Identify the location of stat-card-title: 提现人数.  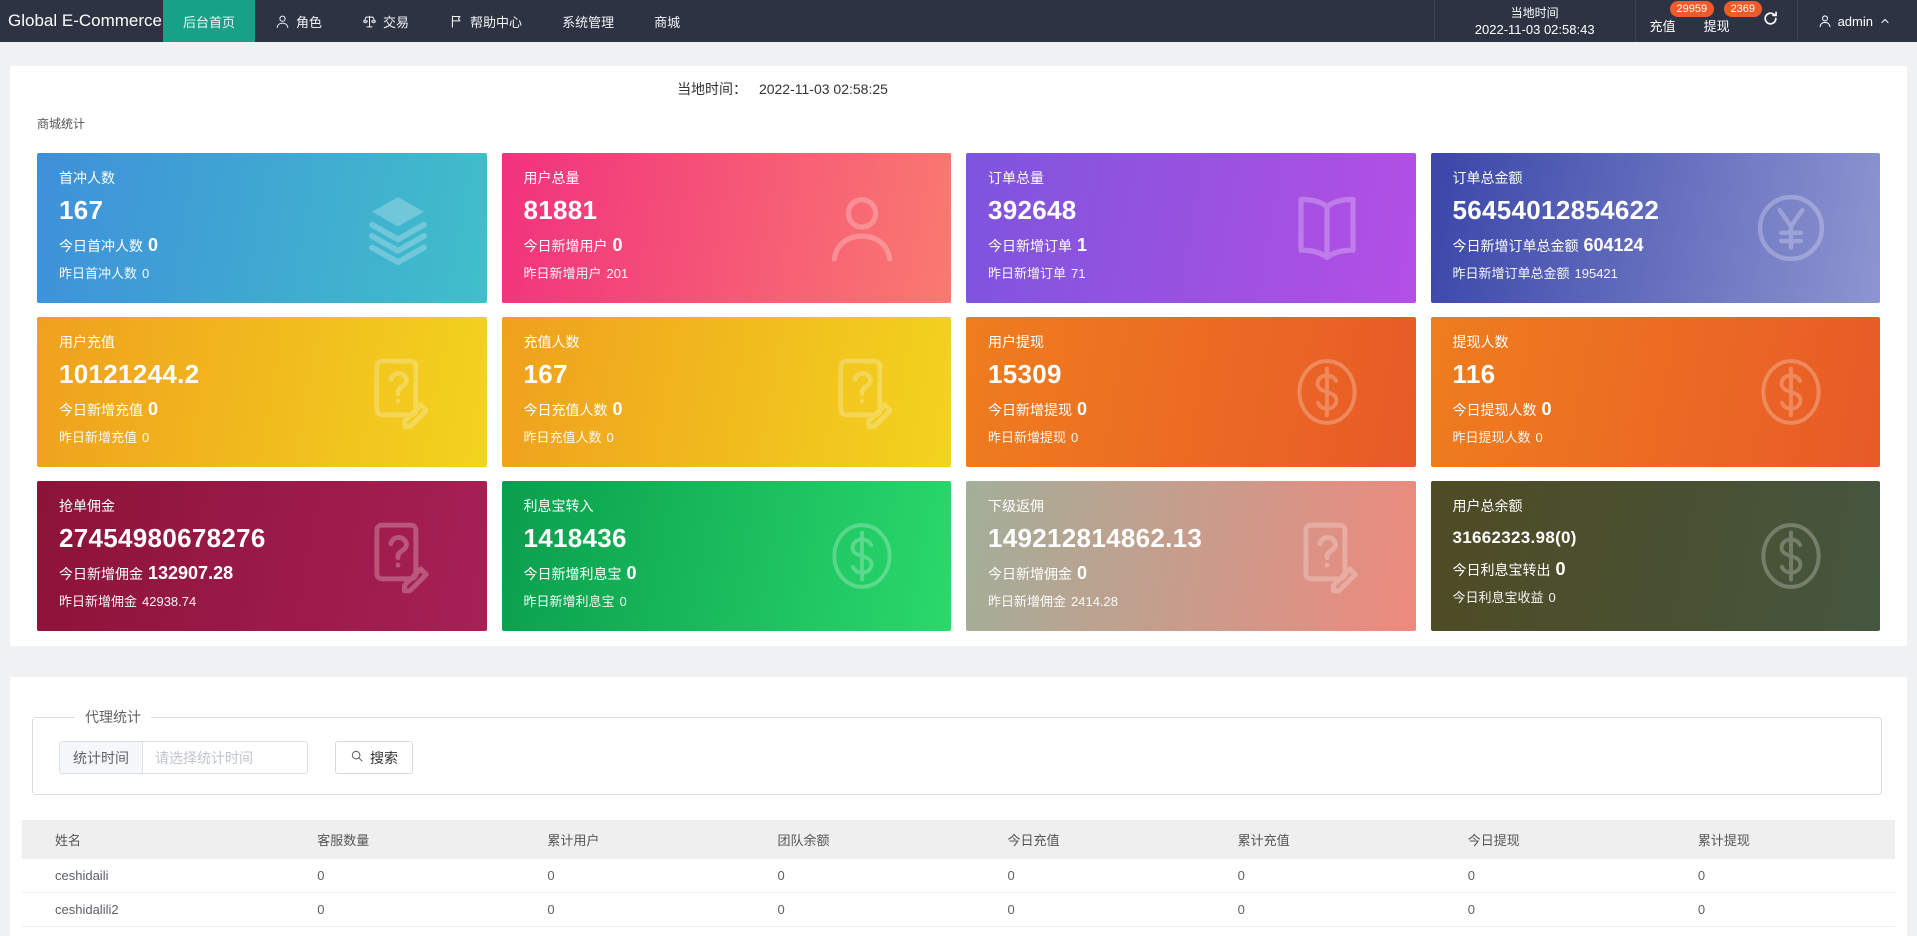
(1480, 342).